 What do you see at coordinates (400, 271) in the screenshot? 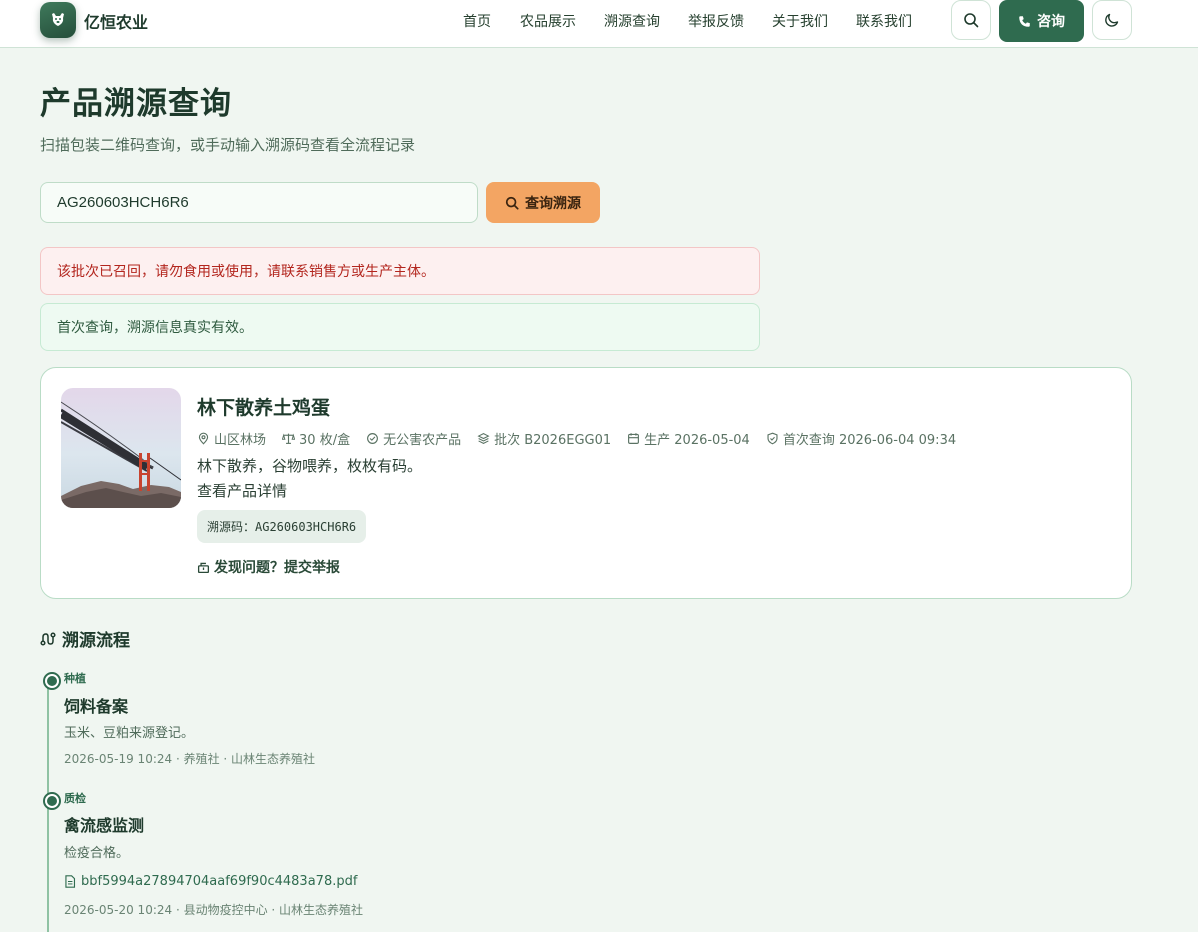
I see `recall-alert: 该批次已召回，请勿食用或使用，请联系销售方或生产主体。` at bounding box center [400, 271].